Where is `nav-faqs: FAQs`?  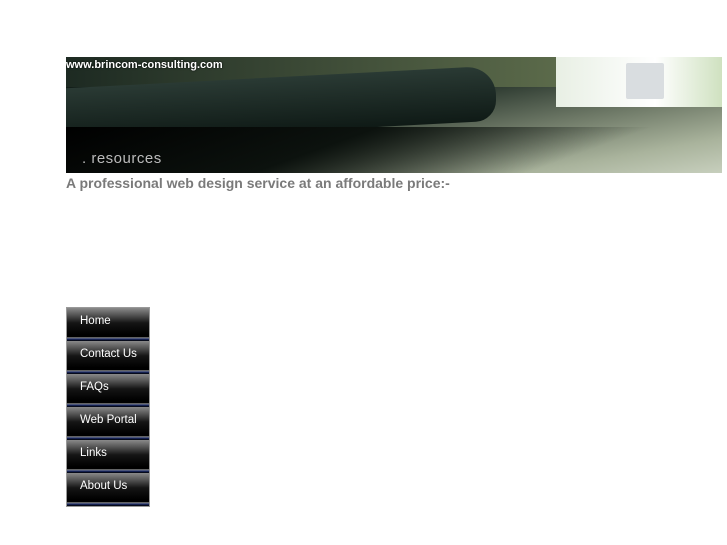
nav-faqs: FAQs is located at coordinates (108, 390).